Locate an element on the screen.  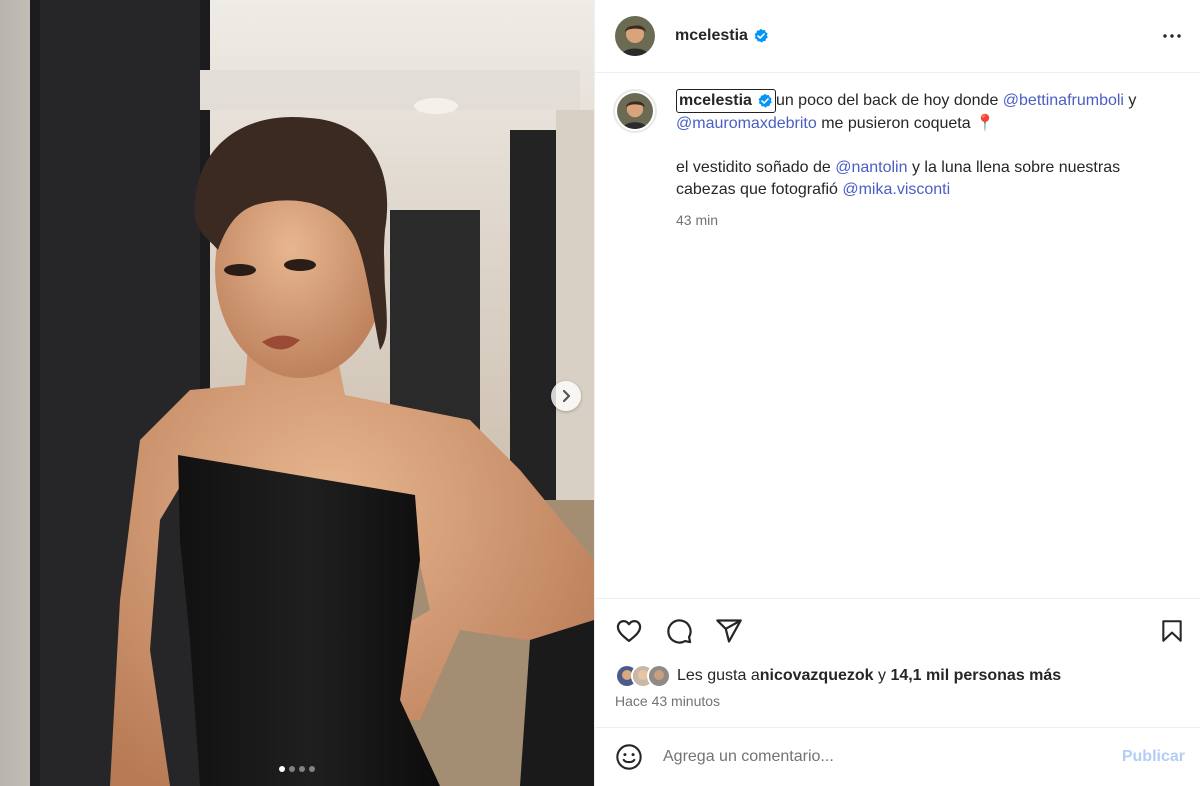
caption-line1: un poco del back de hoy donde is located at coordinates (889, 100).